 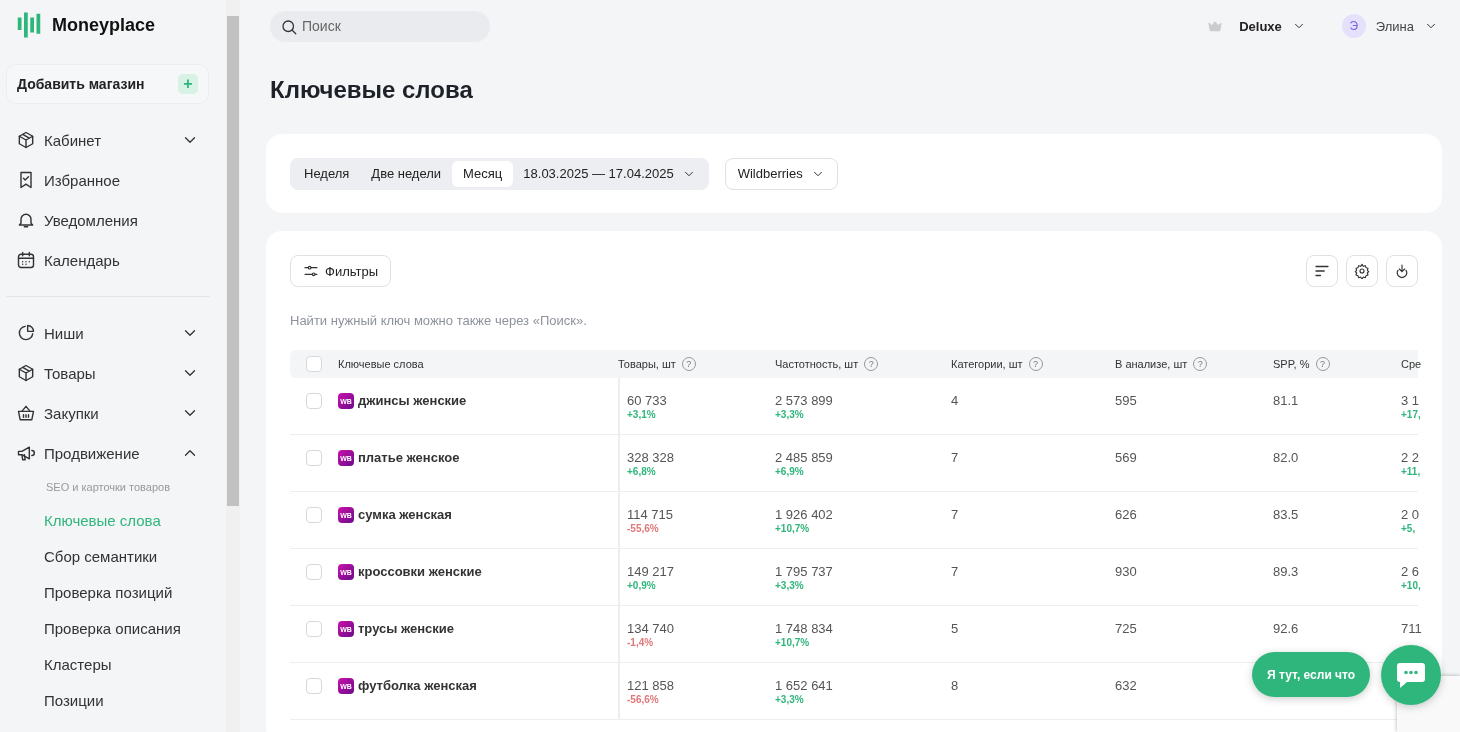 What do you see at coordinates (406, 628) in the screenshot?
I see `keyword-text: трусы женские` at bounding box center [406, 628].